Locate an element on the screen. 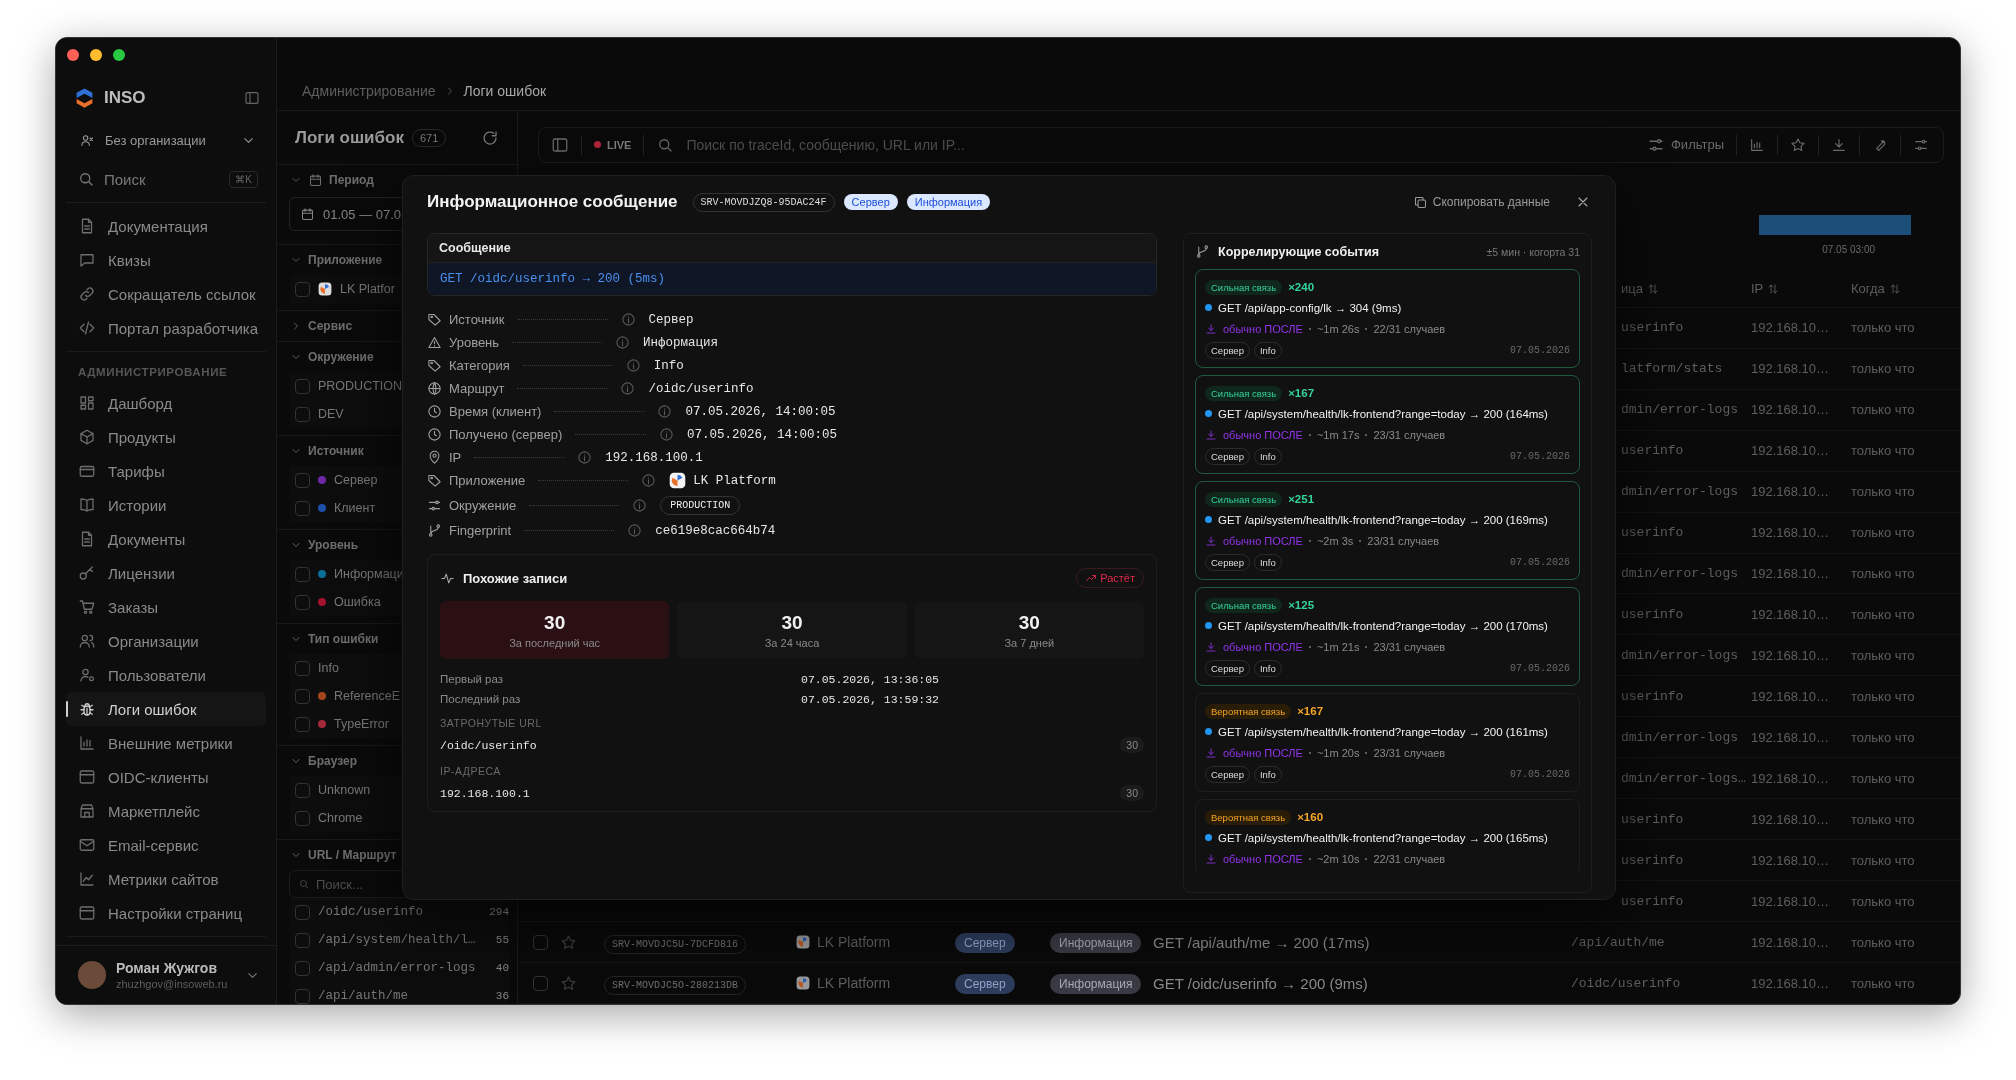  nav-item: Метрики сайтов is located at coordinates (166, 879).